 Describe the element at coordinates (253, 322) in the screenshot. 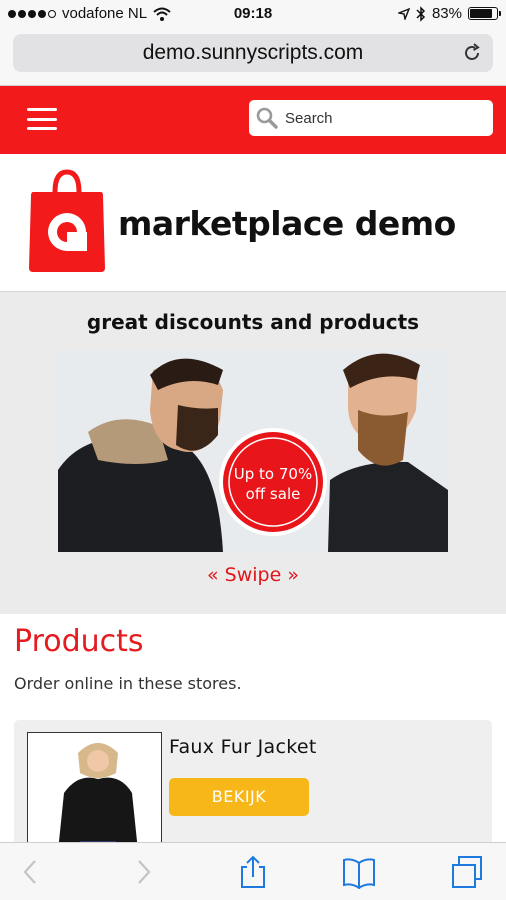

I see `promo-title: great discounts and products` at that location.